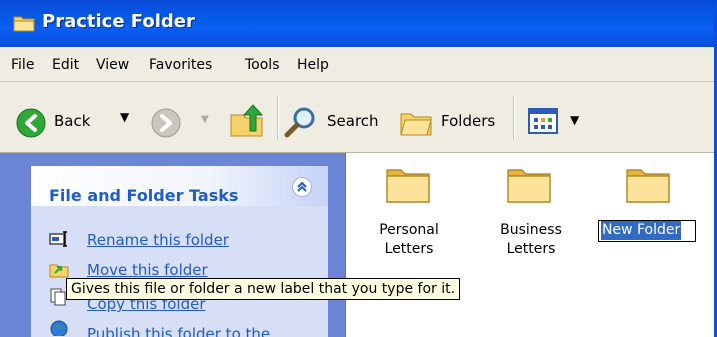 Image resolution: width=717 pixels, height=337 pixels. What do you see at coordinates (353, 121) in the screenshot?
I see `search-label: Search` at bounding box center [353, 121].